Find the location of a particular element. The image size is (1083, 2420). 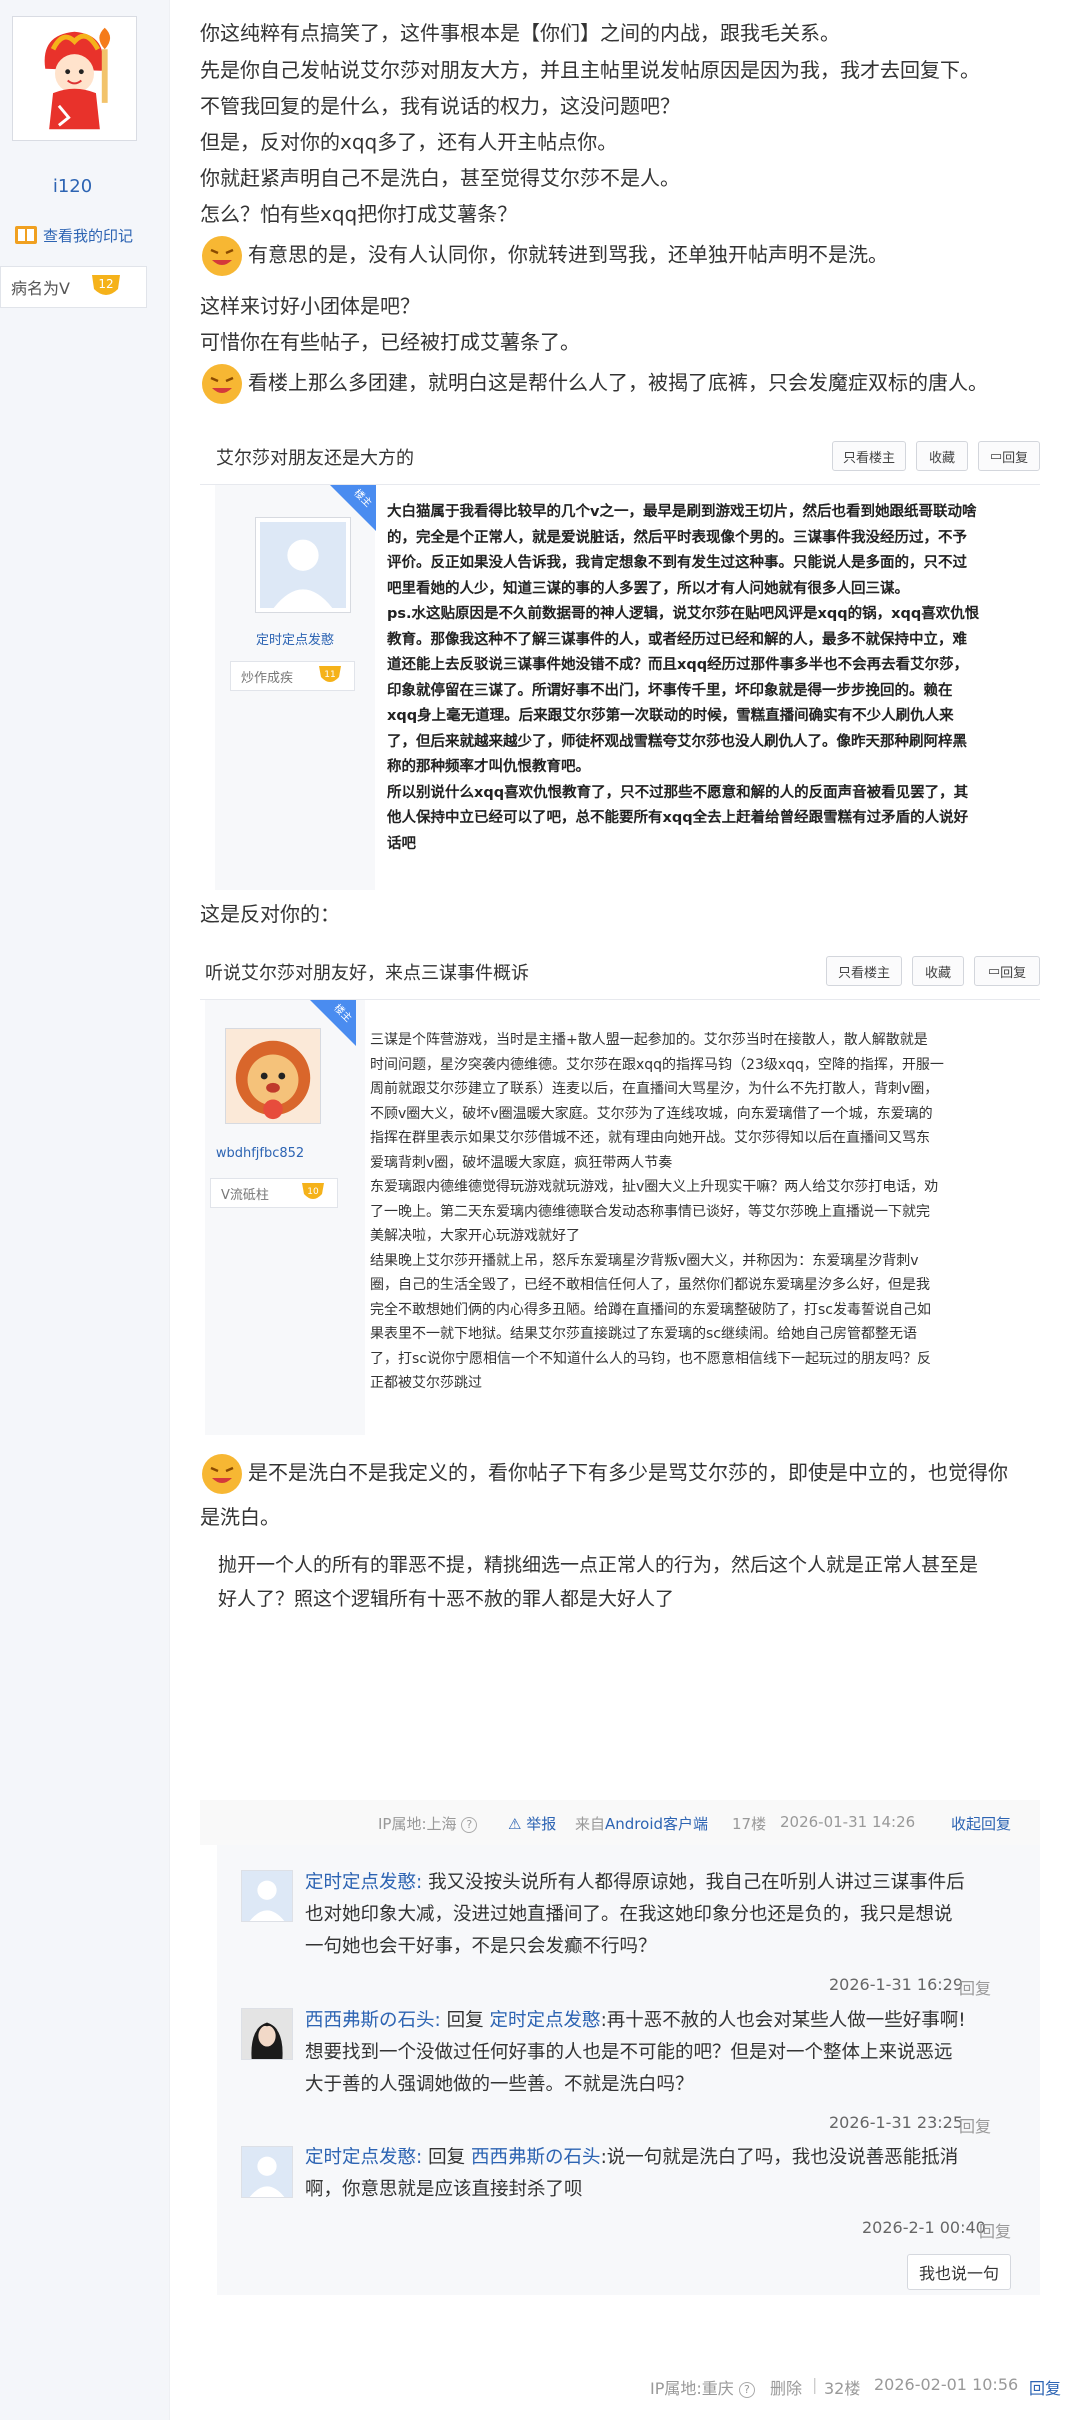

screenshot-rank-title: V流砥柱 is located at coordinates (245, 1195).